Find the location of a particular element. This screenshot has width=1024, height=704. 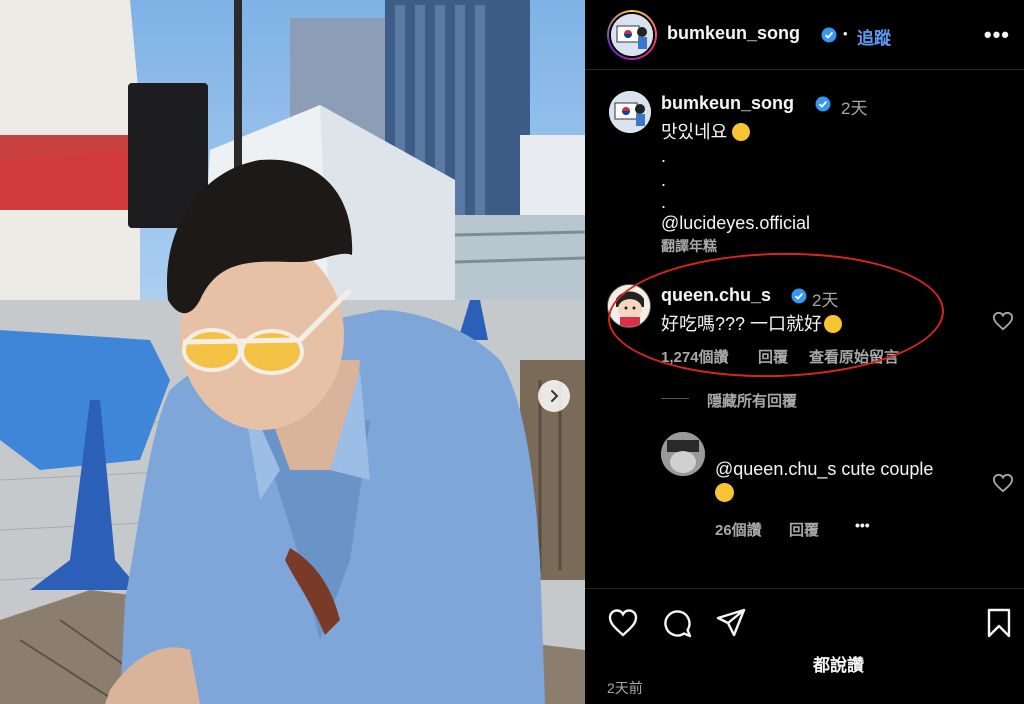

comment-likes: 1,274個讚 is located at coordinates (695, 356).